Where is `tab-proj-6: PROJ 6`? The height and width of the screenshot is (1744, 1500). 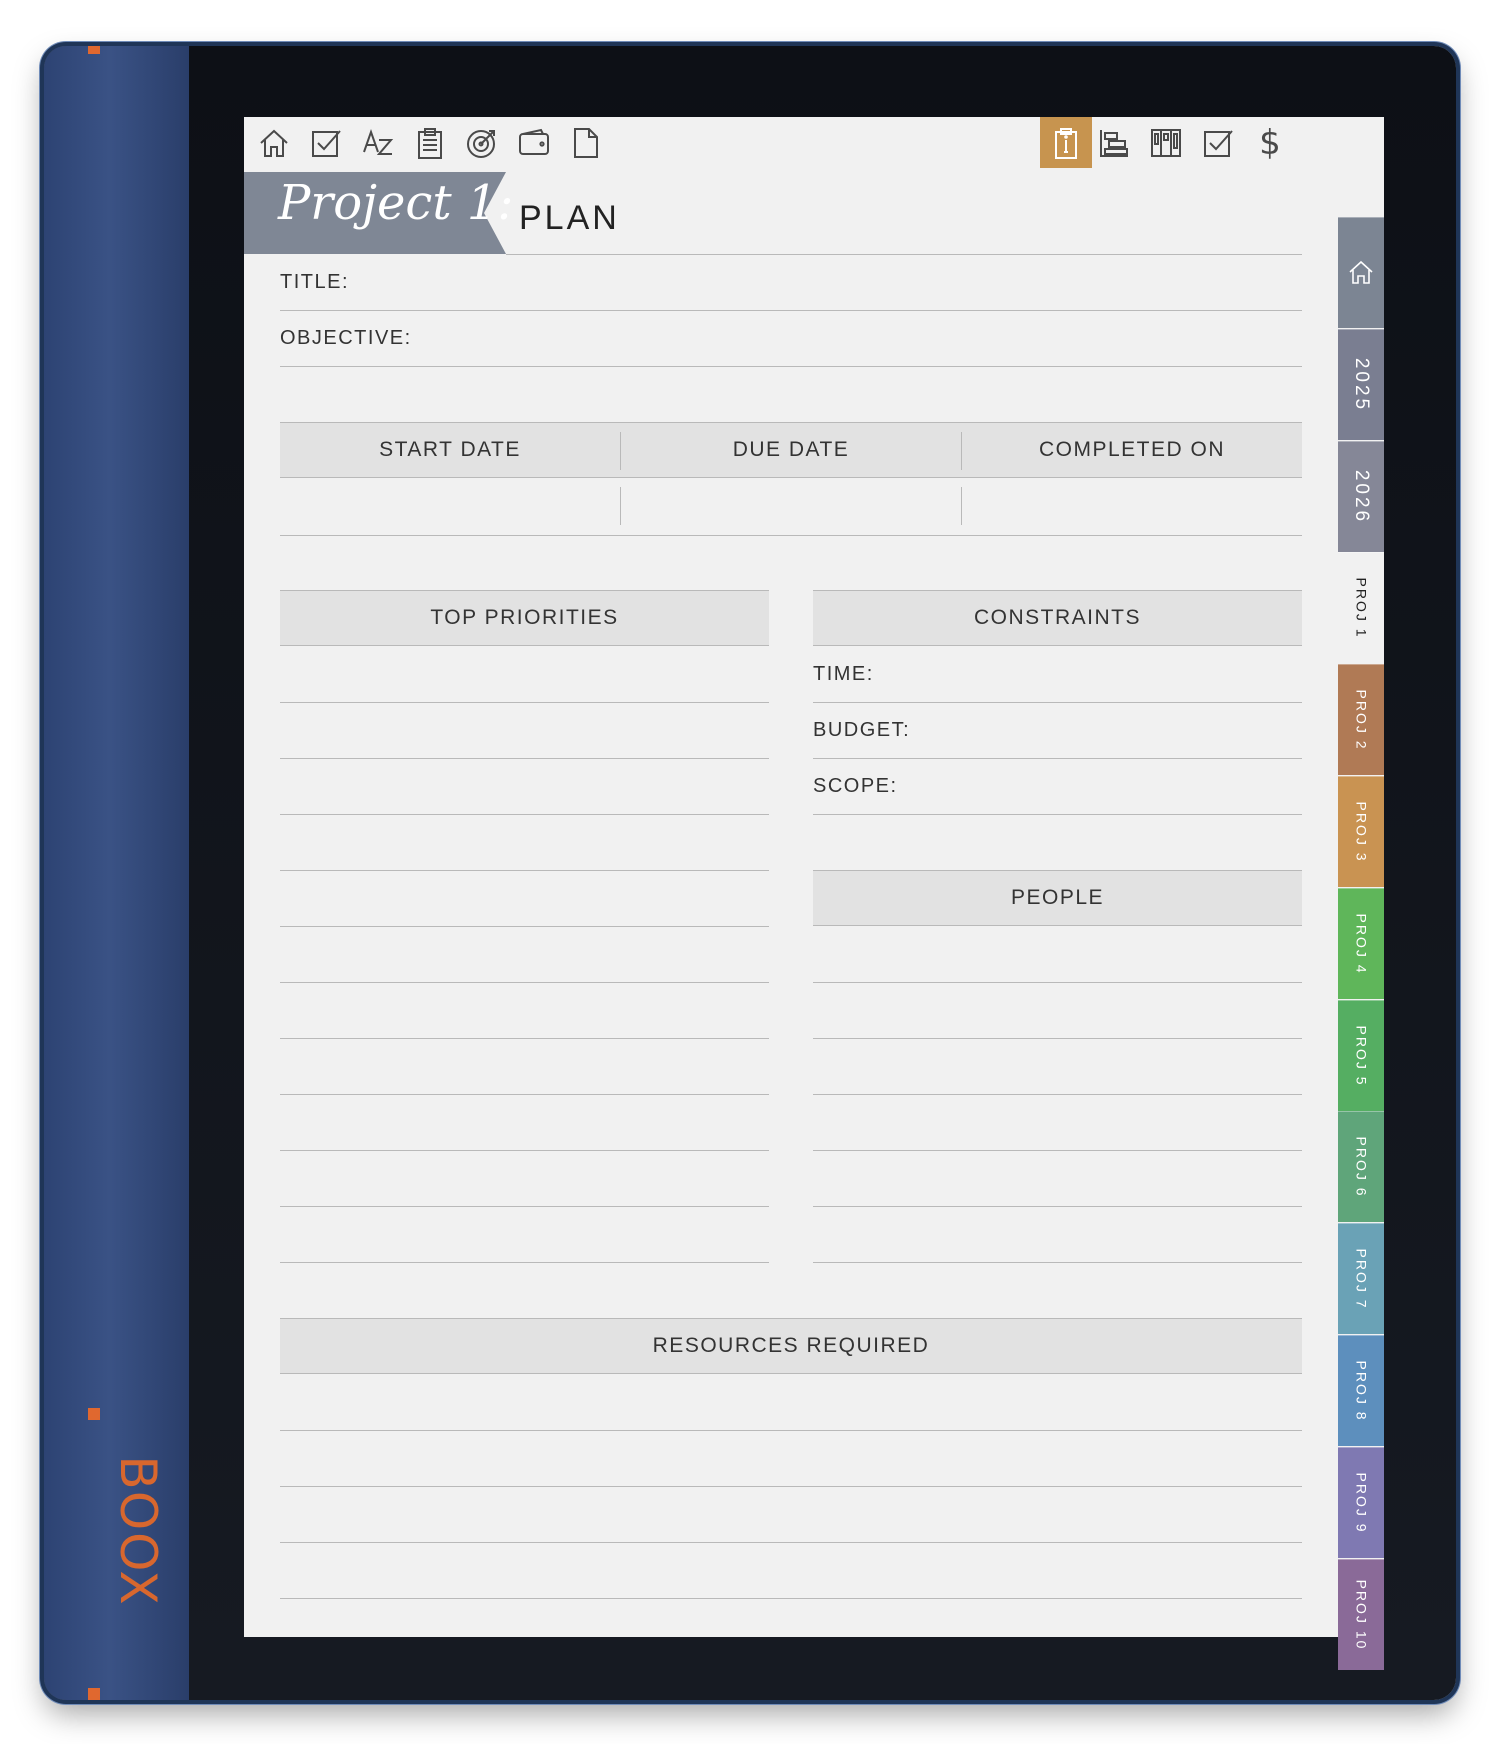 tab-proj-6: PROJ 6 is located at coordinates (1361, 1167).